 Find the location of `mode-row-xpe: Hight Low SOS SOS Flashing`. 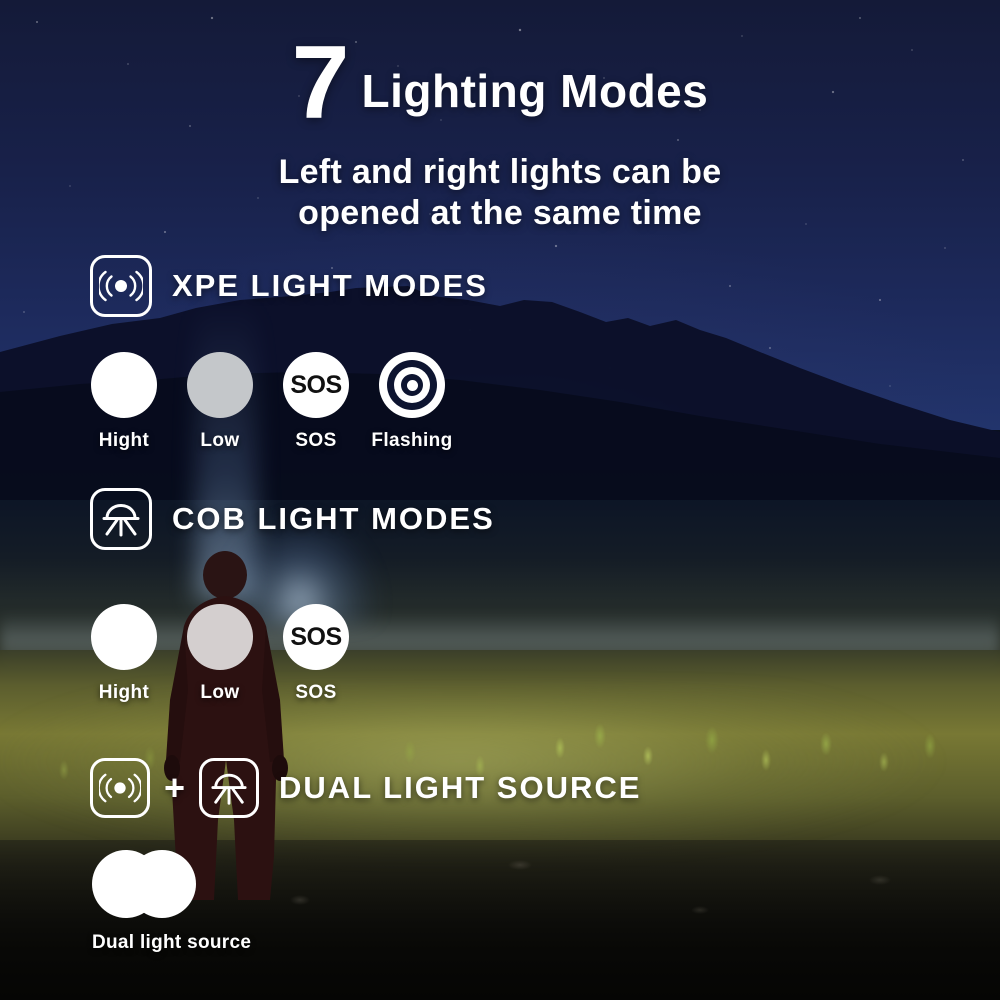

mode-row-xpe: Hight Low SOS SOS Flashing is located at coordinates (268, 402).